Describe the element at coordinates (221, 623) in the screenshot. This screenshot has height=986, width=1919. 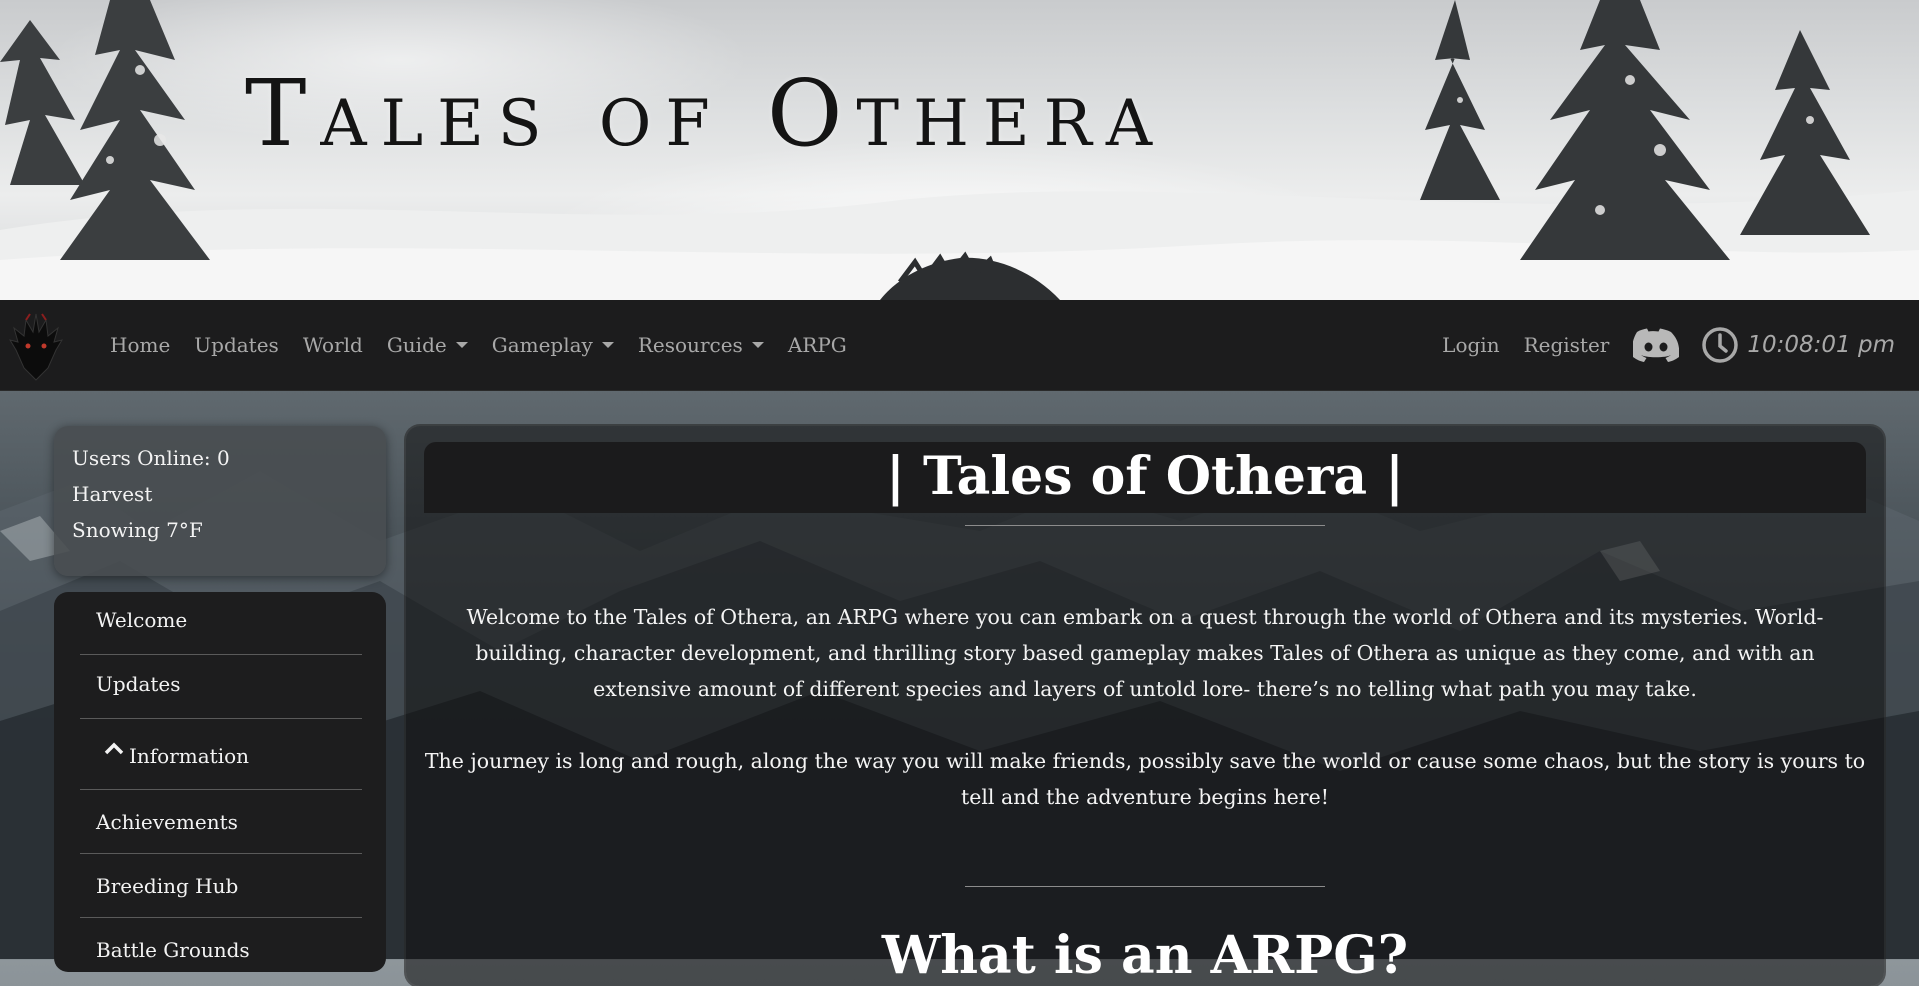
I see `sidebar-item-welcome: Welcome` at that location.